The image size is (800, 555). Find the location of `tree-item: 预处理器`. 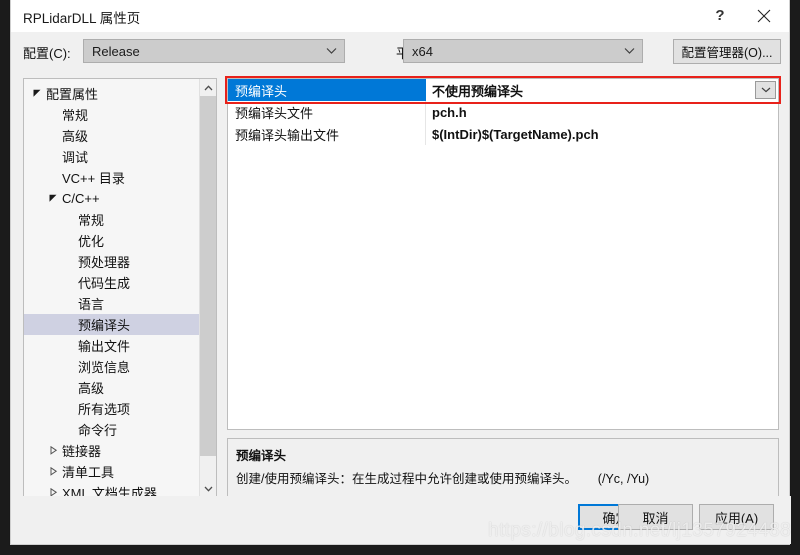

tree-item: 预处理器 is located at coordinates (111, 261).